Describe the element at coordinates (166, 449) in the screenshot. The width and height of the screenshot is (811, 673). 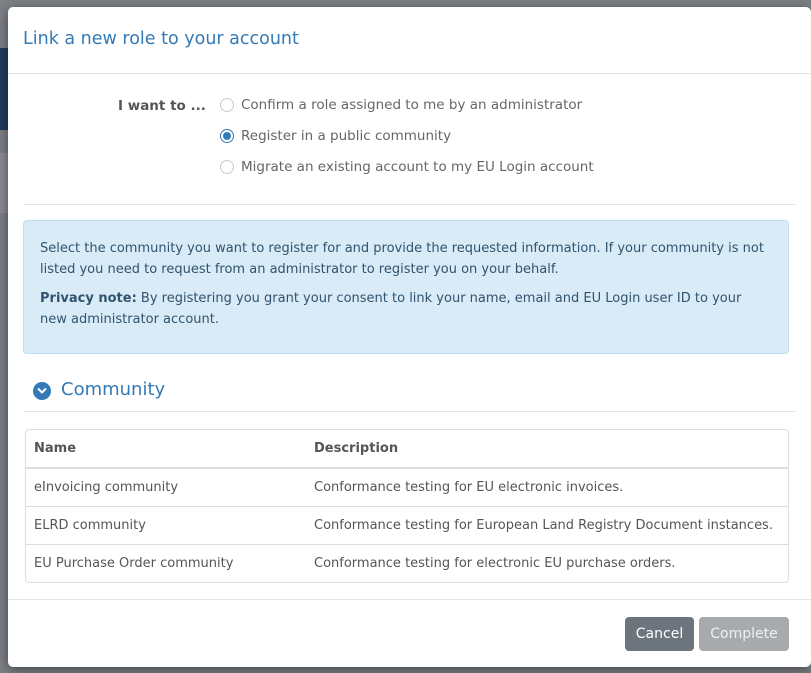
I see `column-header-name: Name` at that location.